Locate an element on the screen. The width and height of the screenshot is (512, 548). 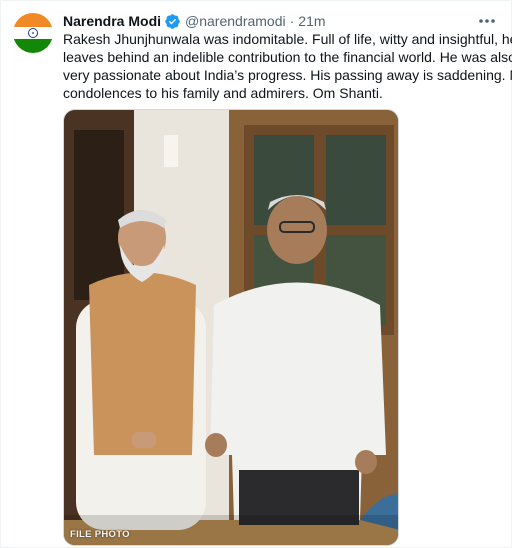
avatar is located at coordinates (33, 33).